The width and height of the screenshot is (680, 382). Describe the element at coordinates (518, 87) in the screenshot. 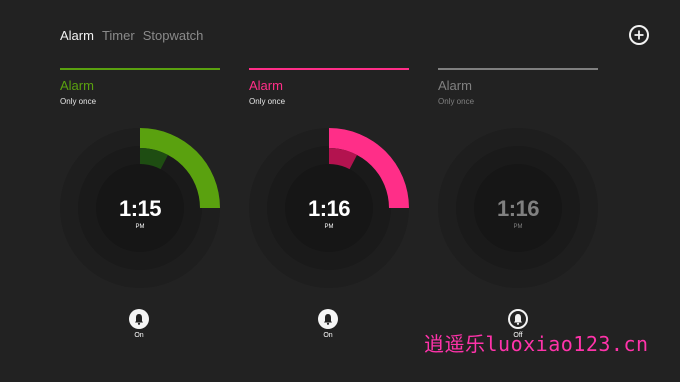

I see `alarm-card-3: Alarm Only once` at that location.